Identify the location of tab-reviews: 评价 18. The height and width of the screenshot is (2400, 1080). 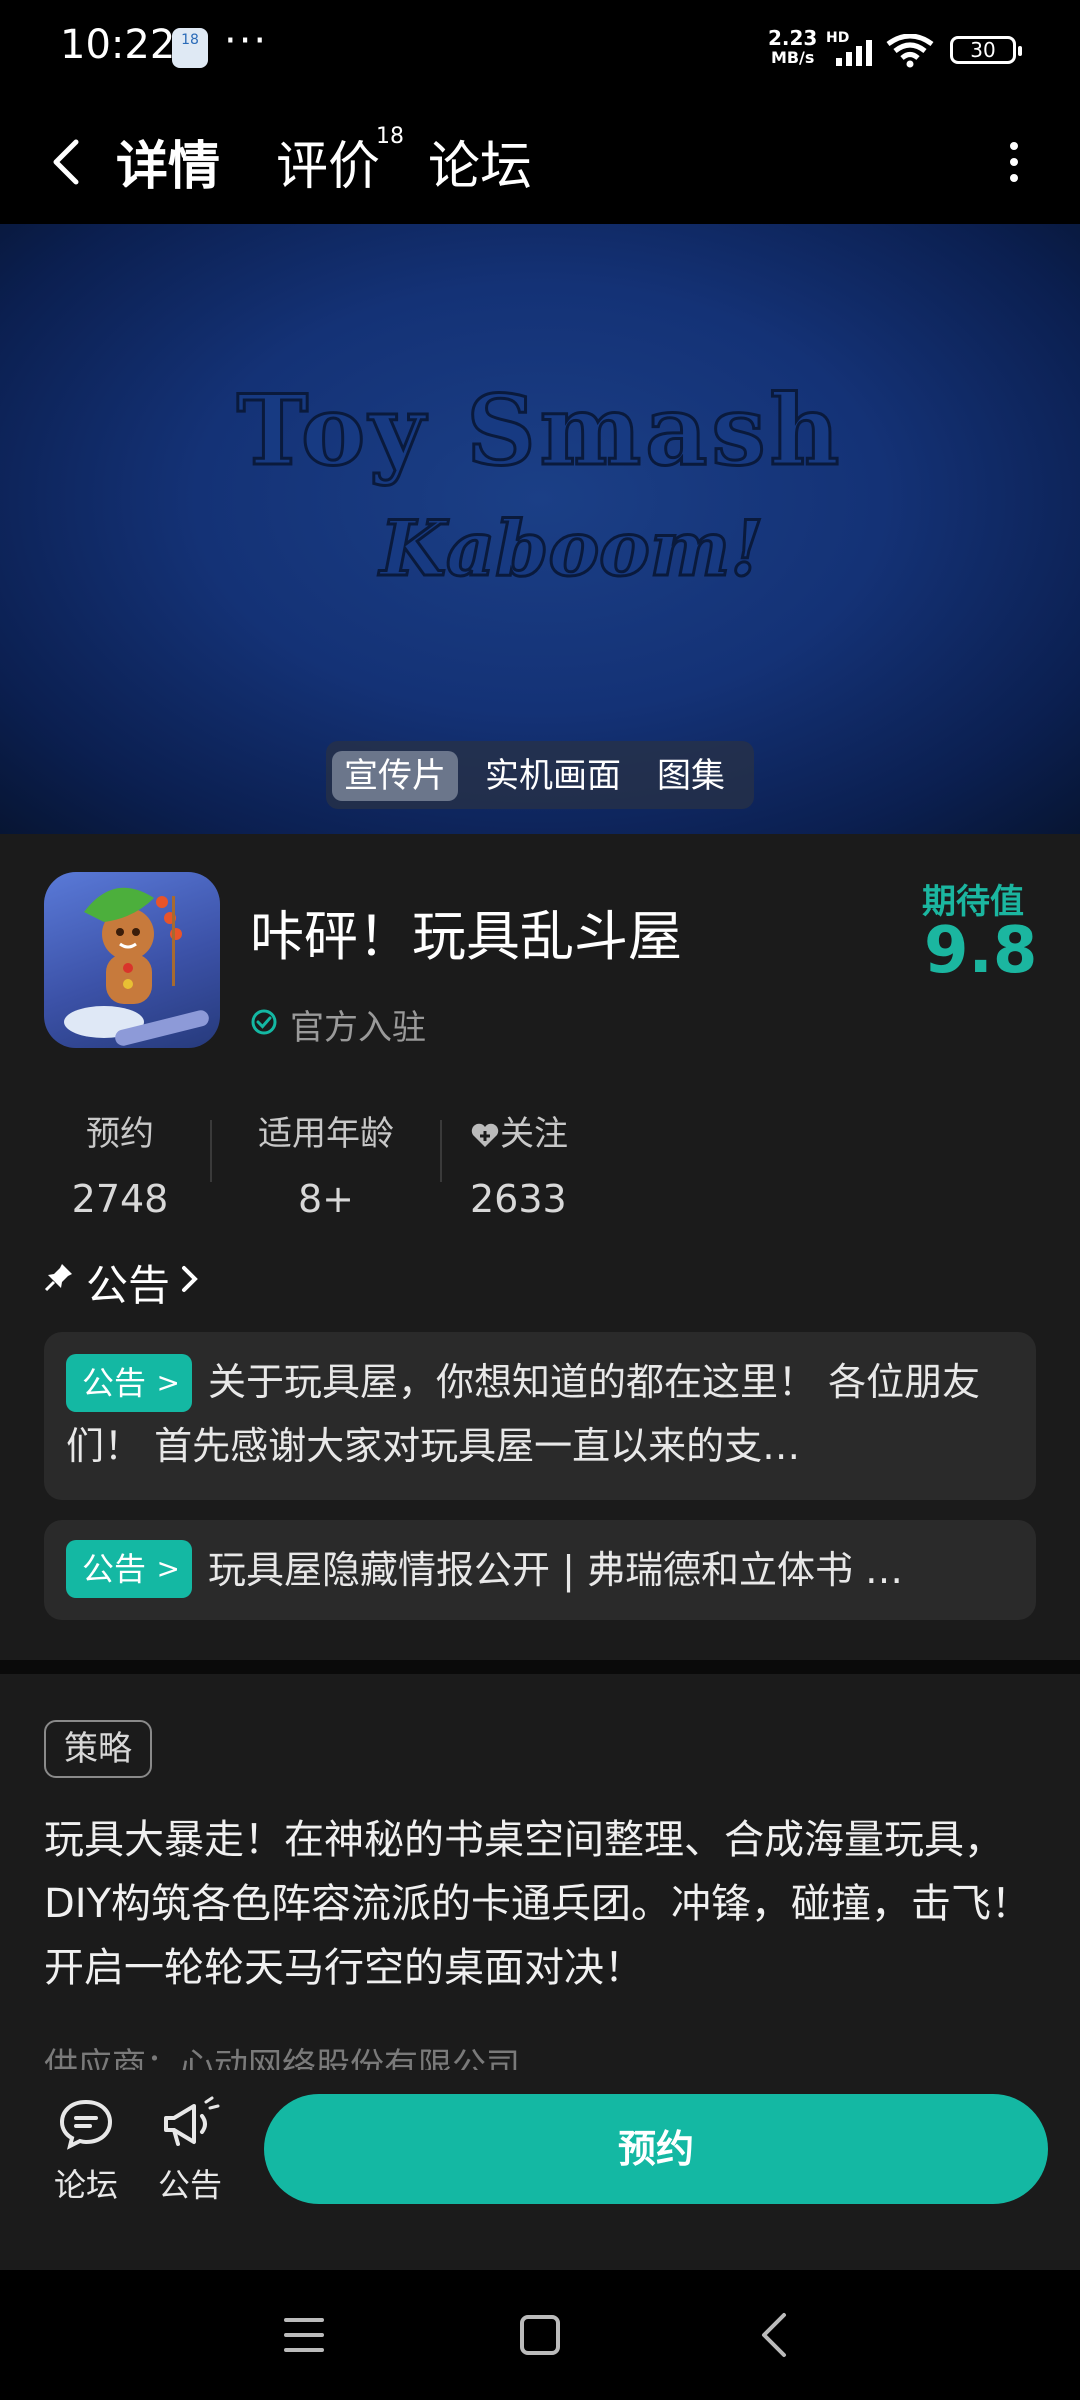
(340, 161).